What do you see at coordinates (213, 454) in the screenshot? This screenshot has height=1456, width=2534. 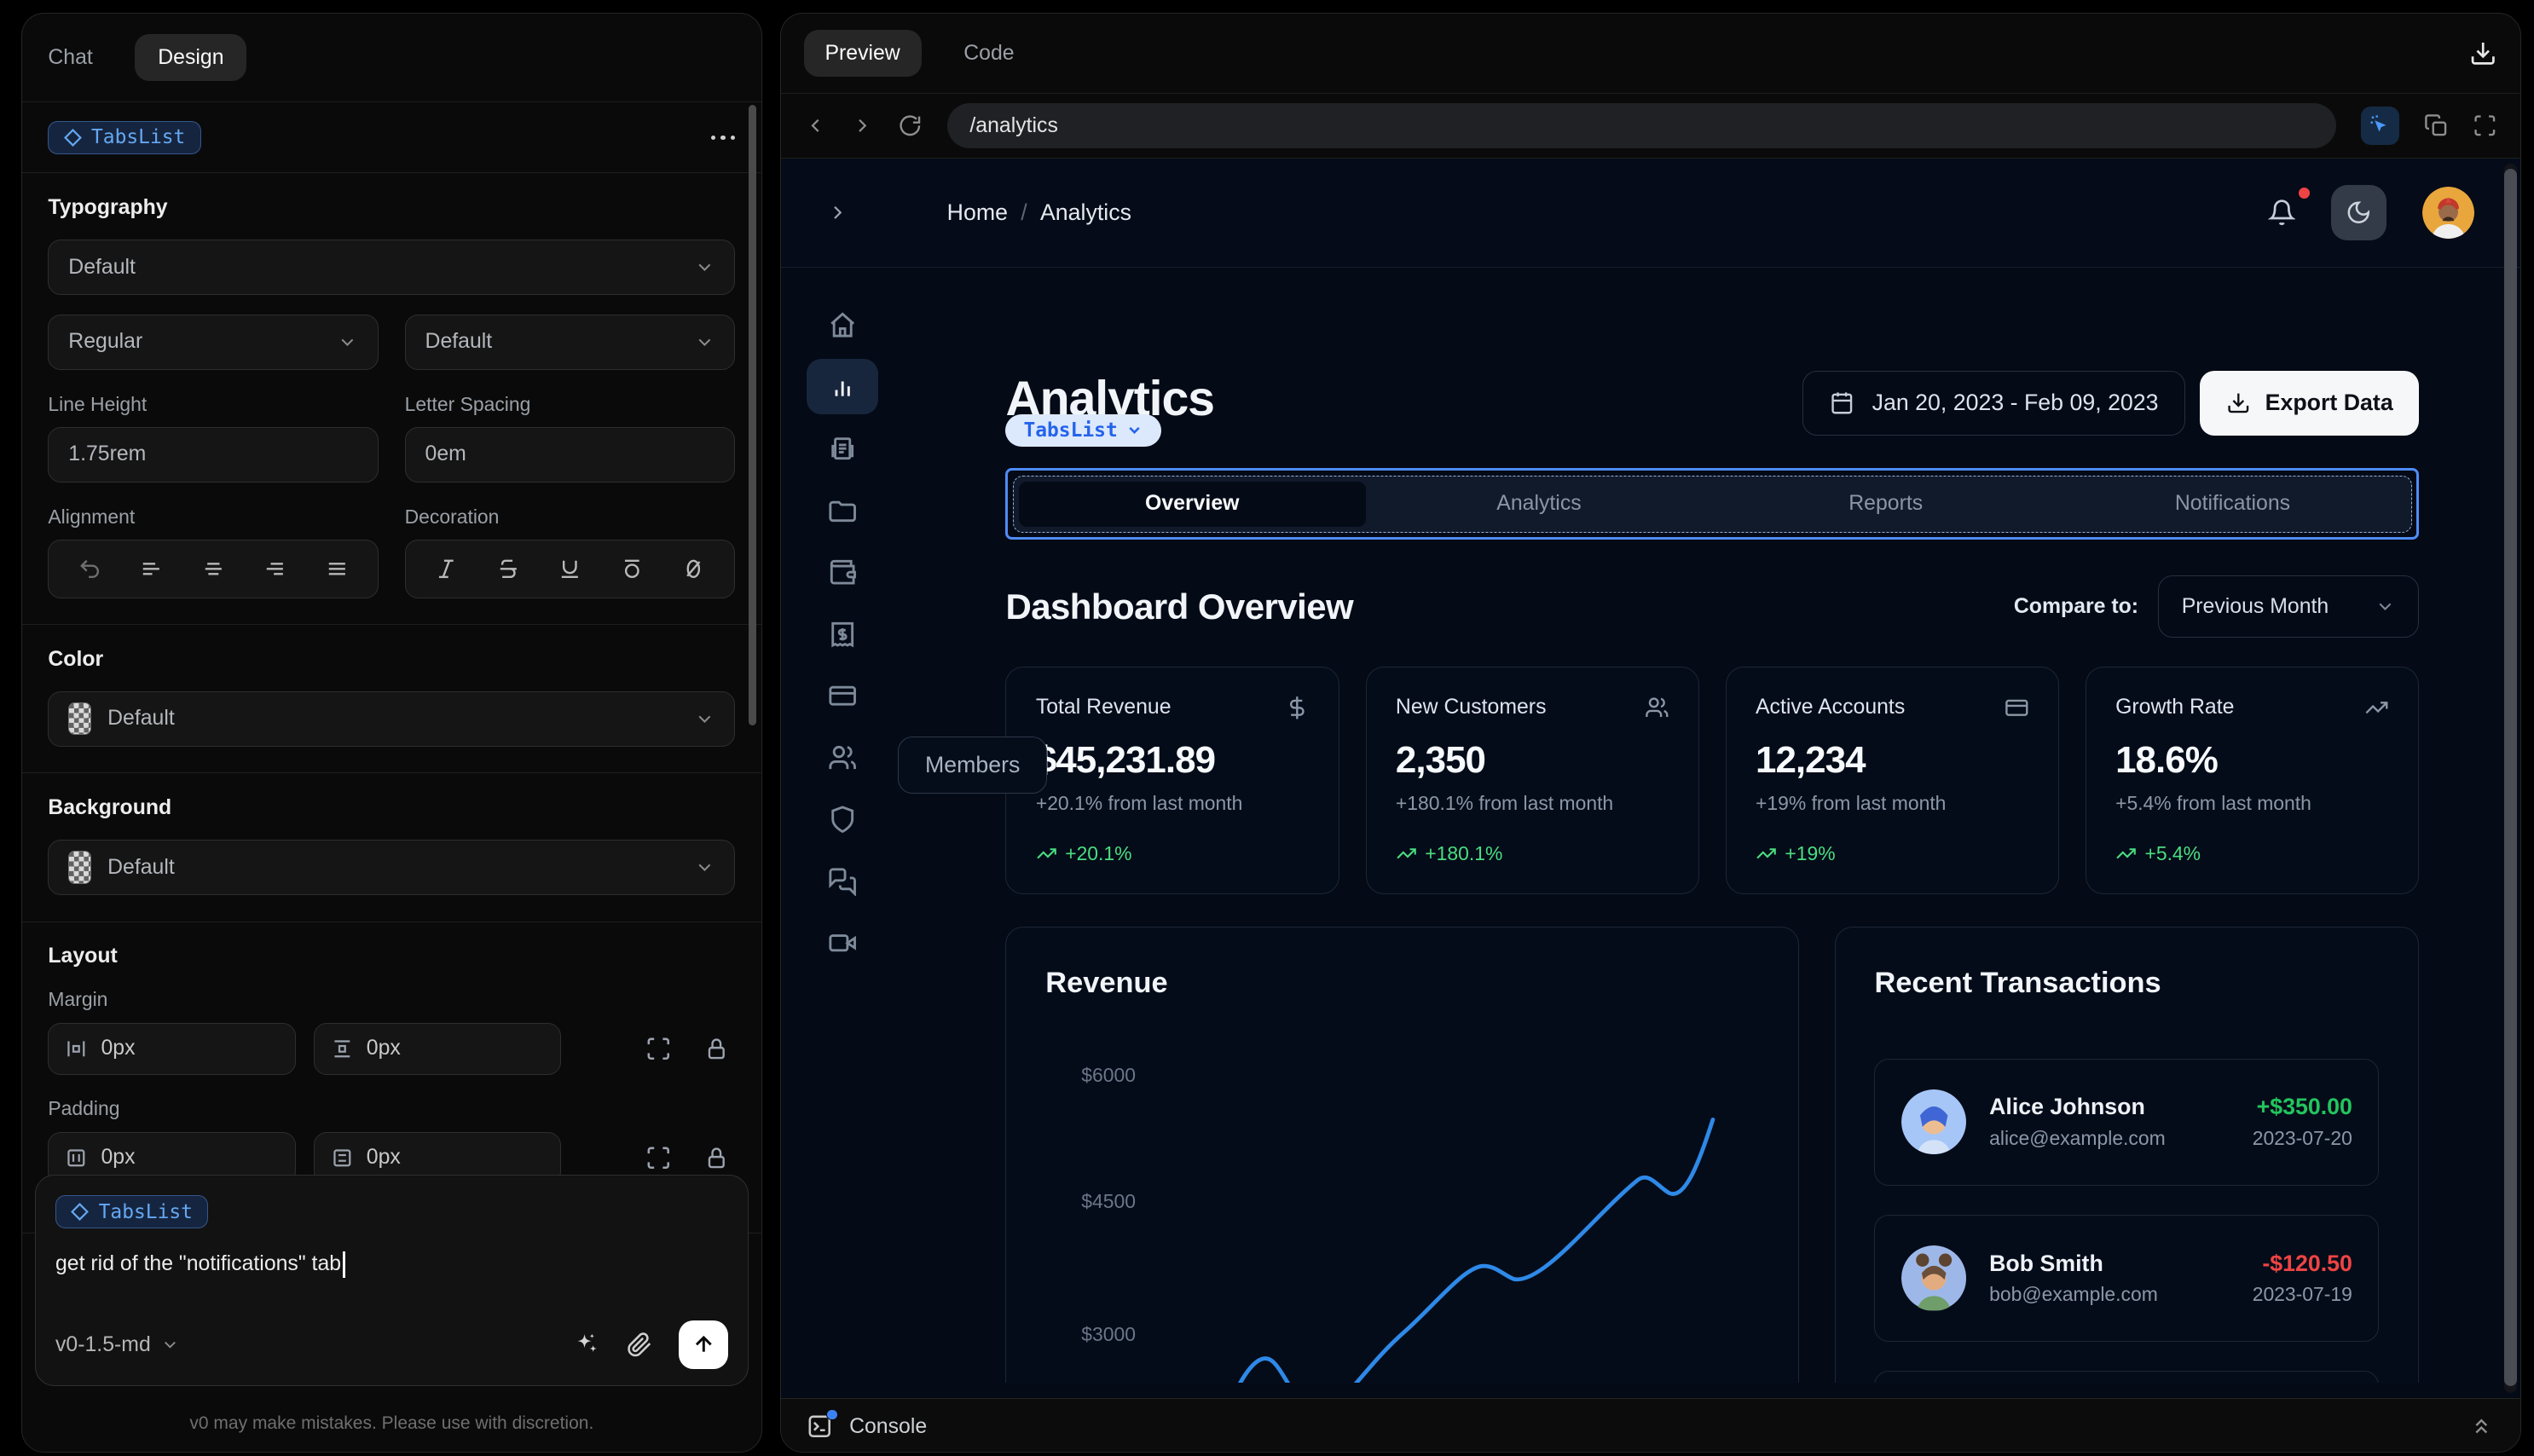 I see `line-height-input: 1.75rem` at bounding box center [213, 454].